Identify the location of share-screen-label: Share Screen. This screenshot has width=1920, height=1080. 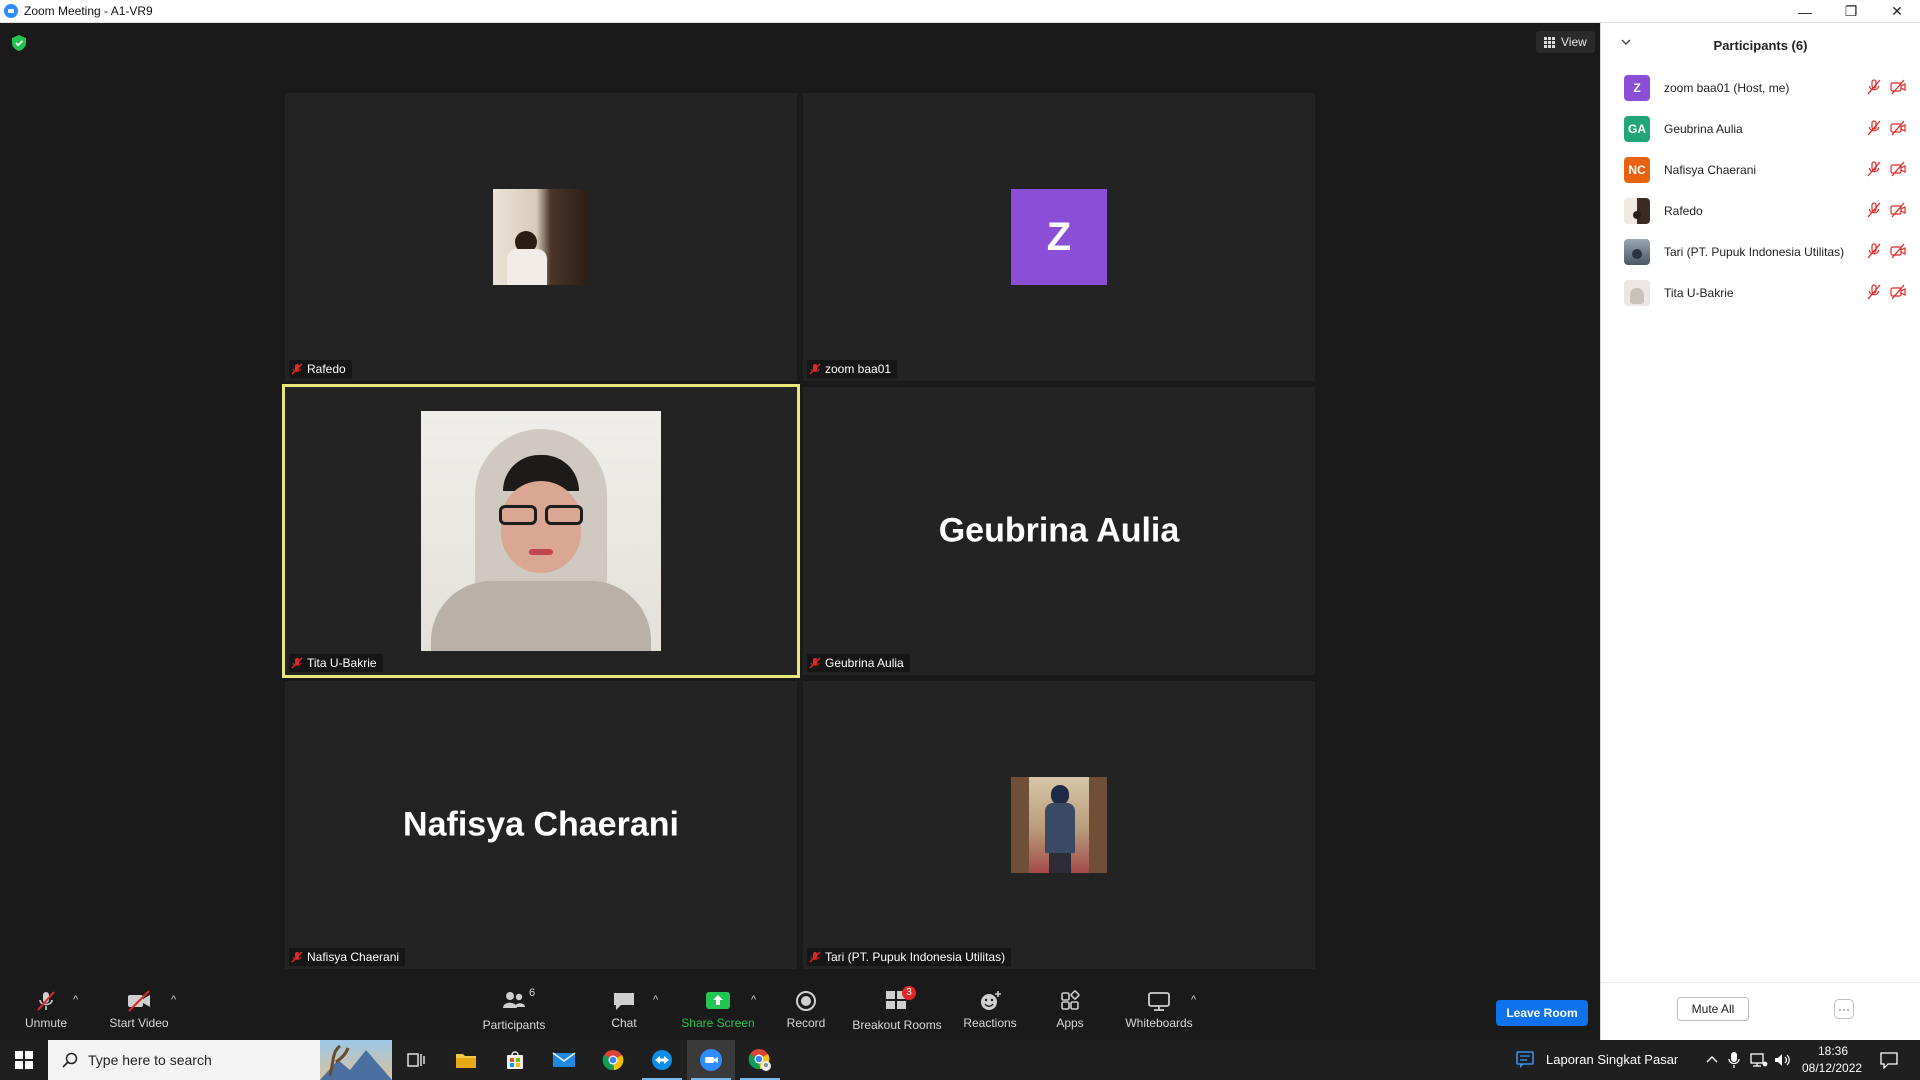
(718, 1023).